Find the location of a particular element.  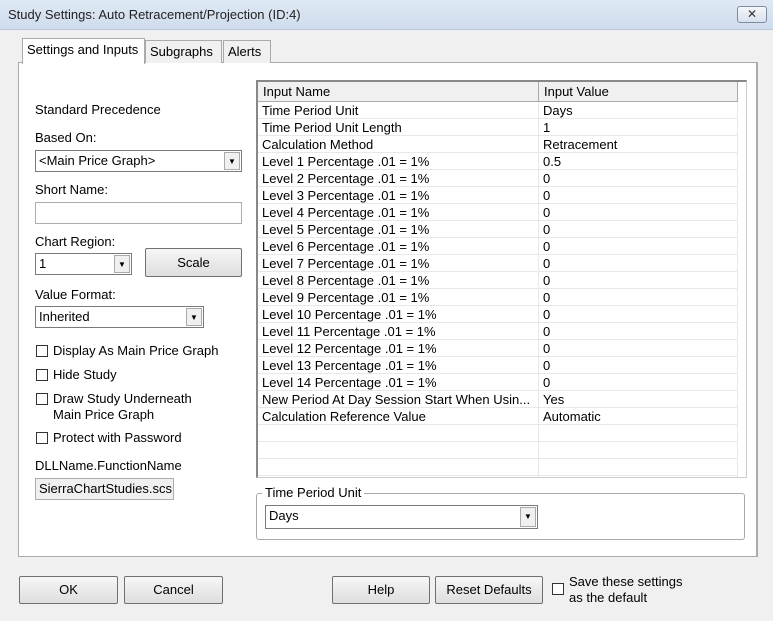

save-default-checkbox is located at coordinates (558, 589).